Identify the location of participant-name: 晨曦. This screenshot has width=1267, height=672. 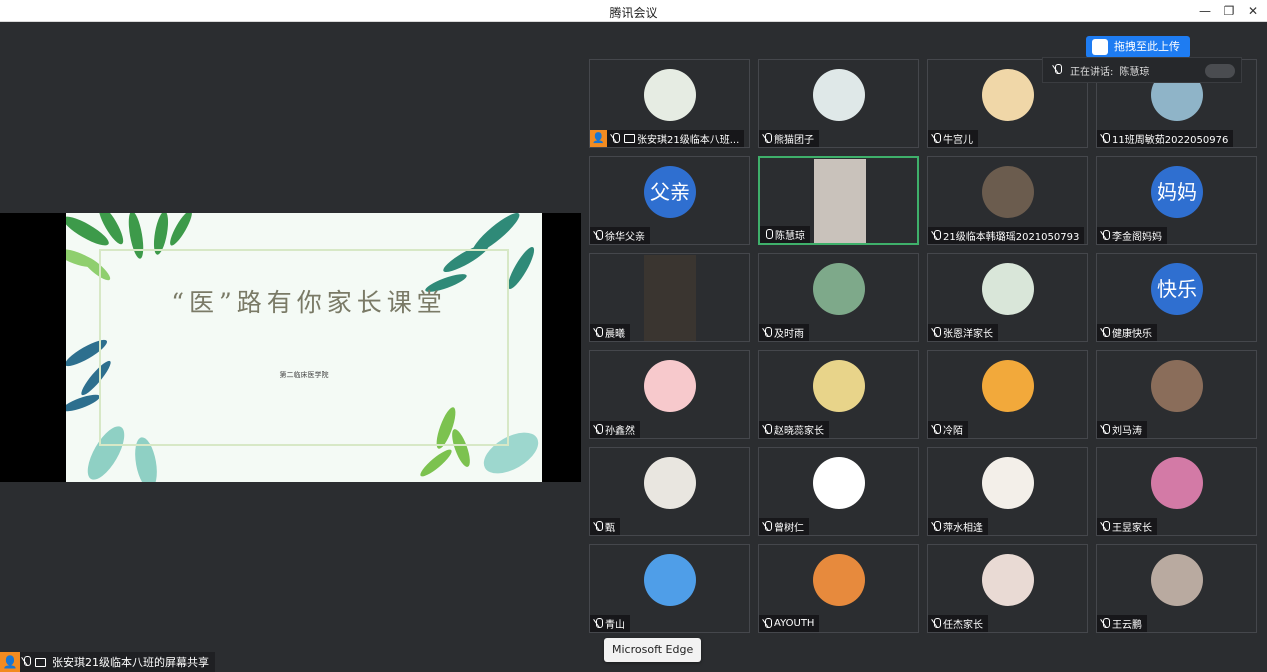
(615, 334).